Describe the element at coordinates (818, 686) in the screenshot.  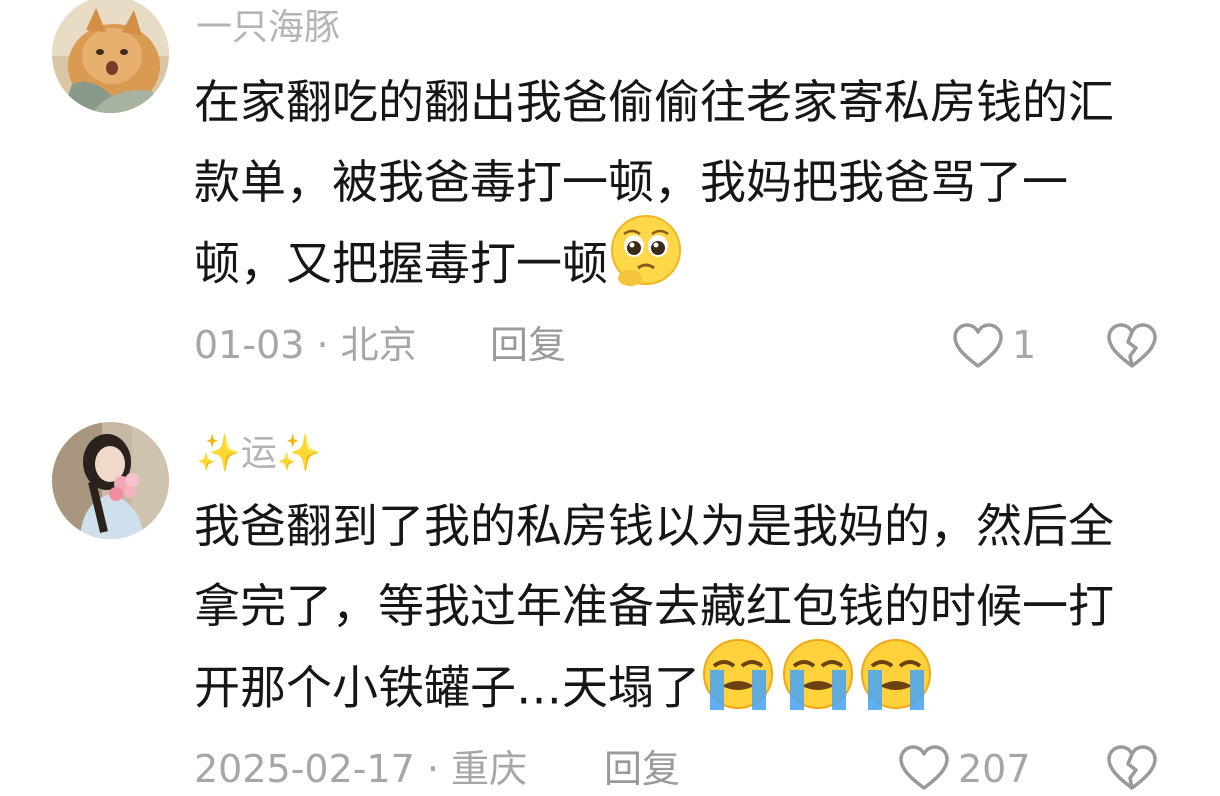
I see `loudly-crying-face-emoji-icon` at that location.